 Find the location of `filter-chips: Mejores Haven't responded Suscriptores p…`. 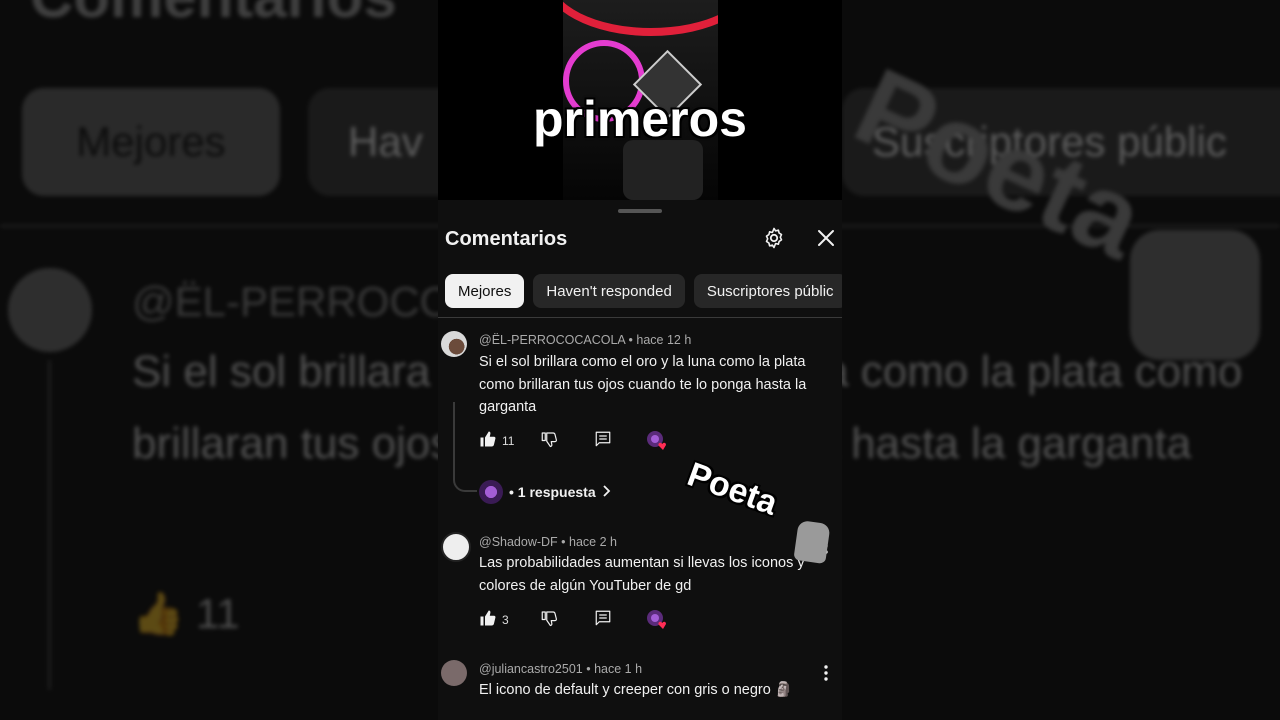

filter-chips: Mejores Haven't responded Suscriptores p… is located at coordinates (643, 291).